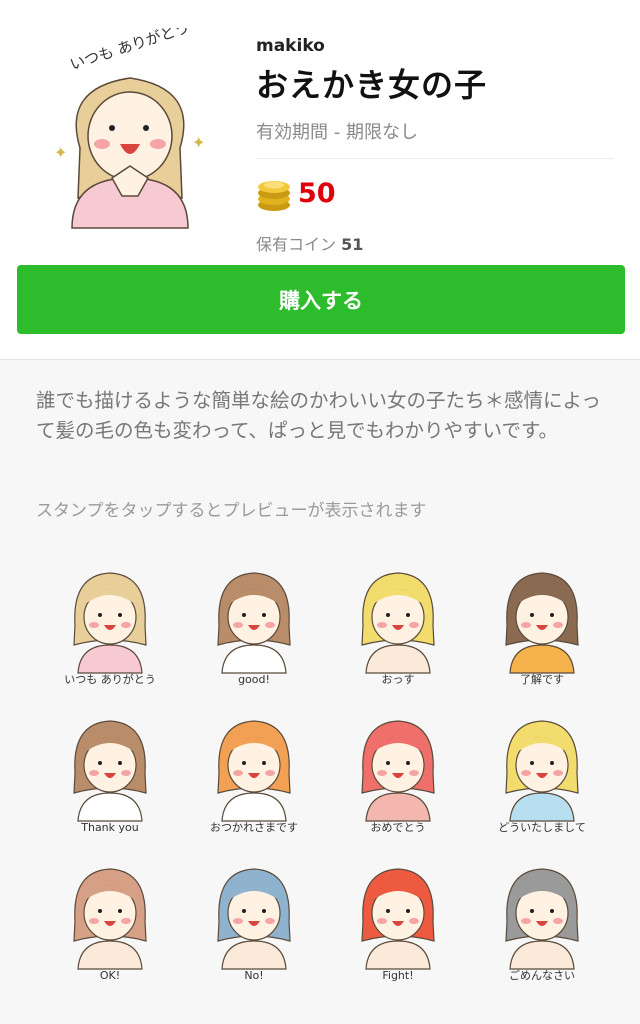 The height and width of the screenshot is (1024, 640). What do you see at coordinates (397, 975) in the screenshot?
I see `sticker-caption: Fight!` at bounding box center [397, 975].